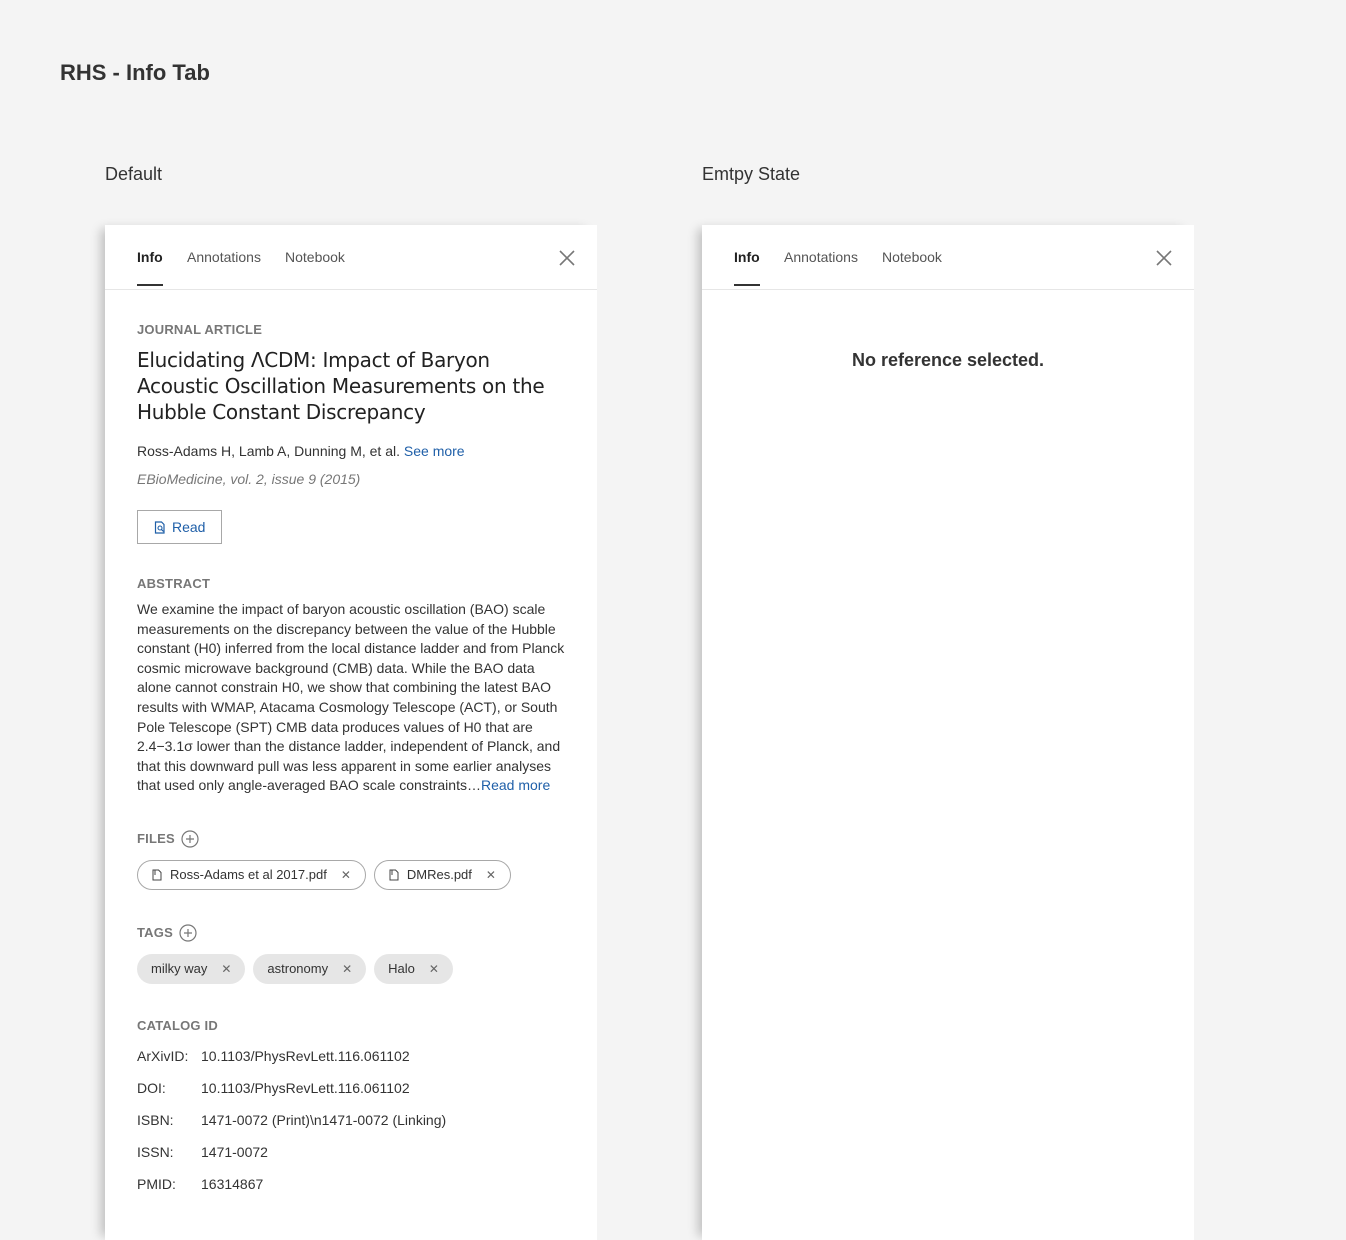  What do you see at coordinates (156, 1183) in the screenshot?
I see `catalog-key: PMID:` at bounding box center [156, 1183].